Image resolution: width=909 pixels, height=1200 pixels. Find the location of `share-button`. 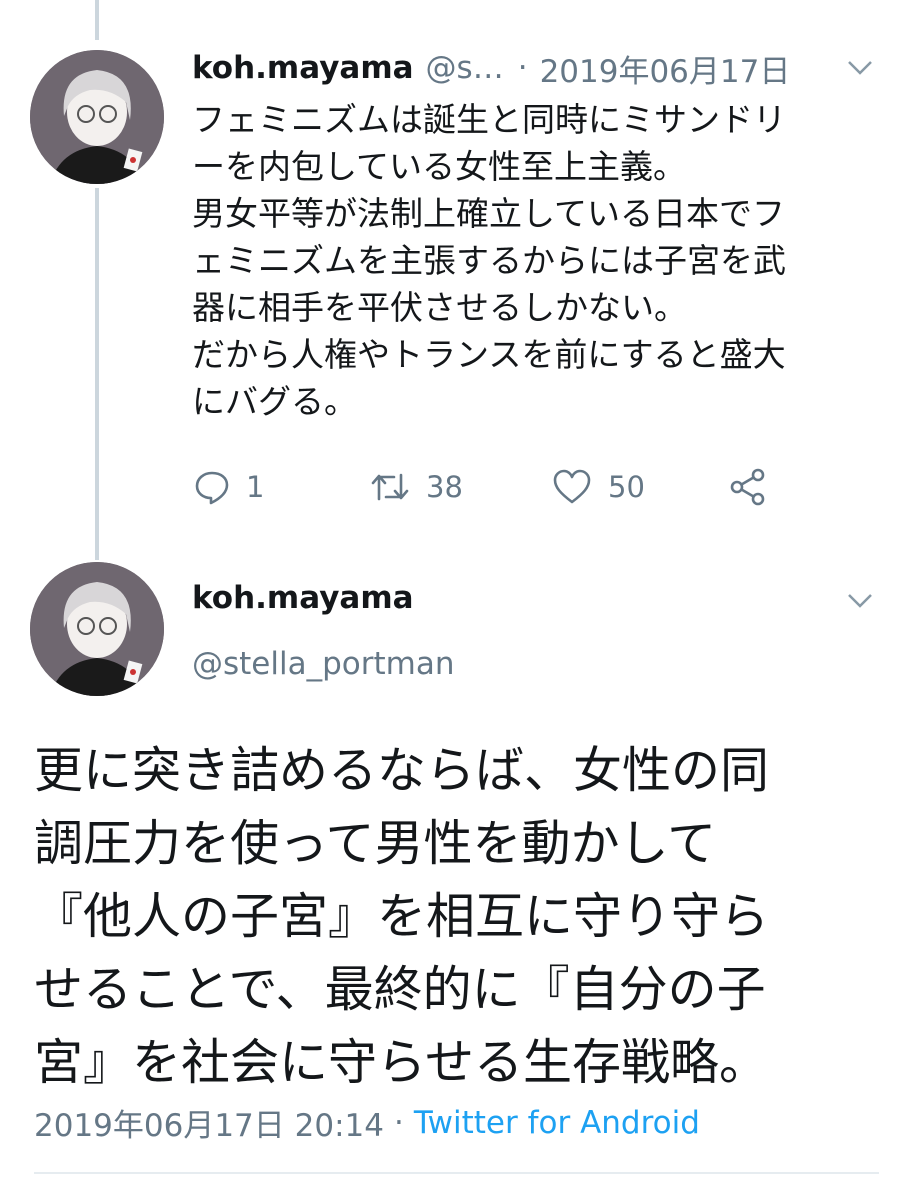

share-button is located at coordinates (748, 487).